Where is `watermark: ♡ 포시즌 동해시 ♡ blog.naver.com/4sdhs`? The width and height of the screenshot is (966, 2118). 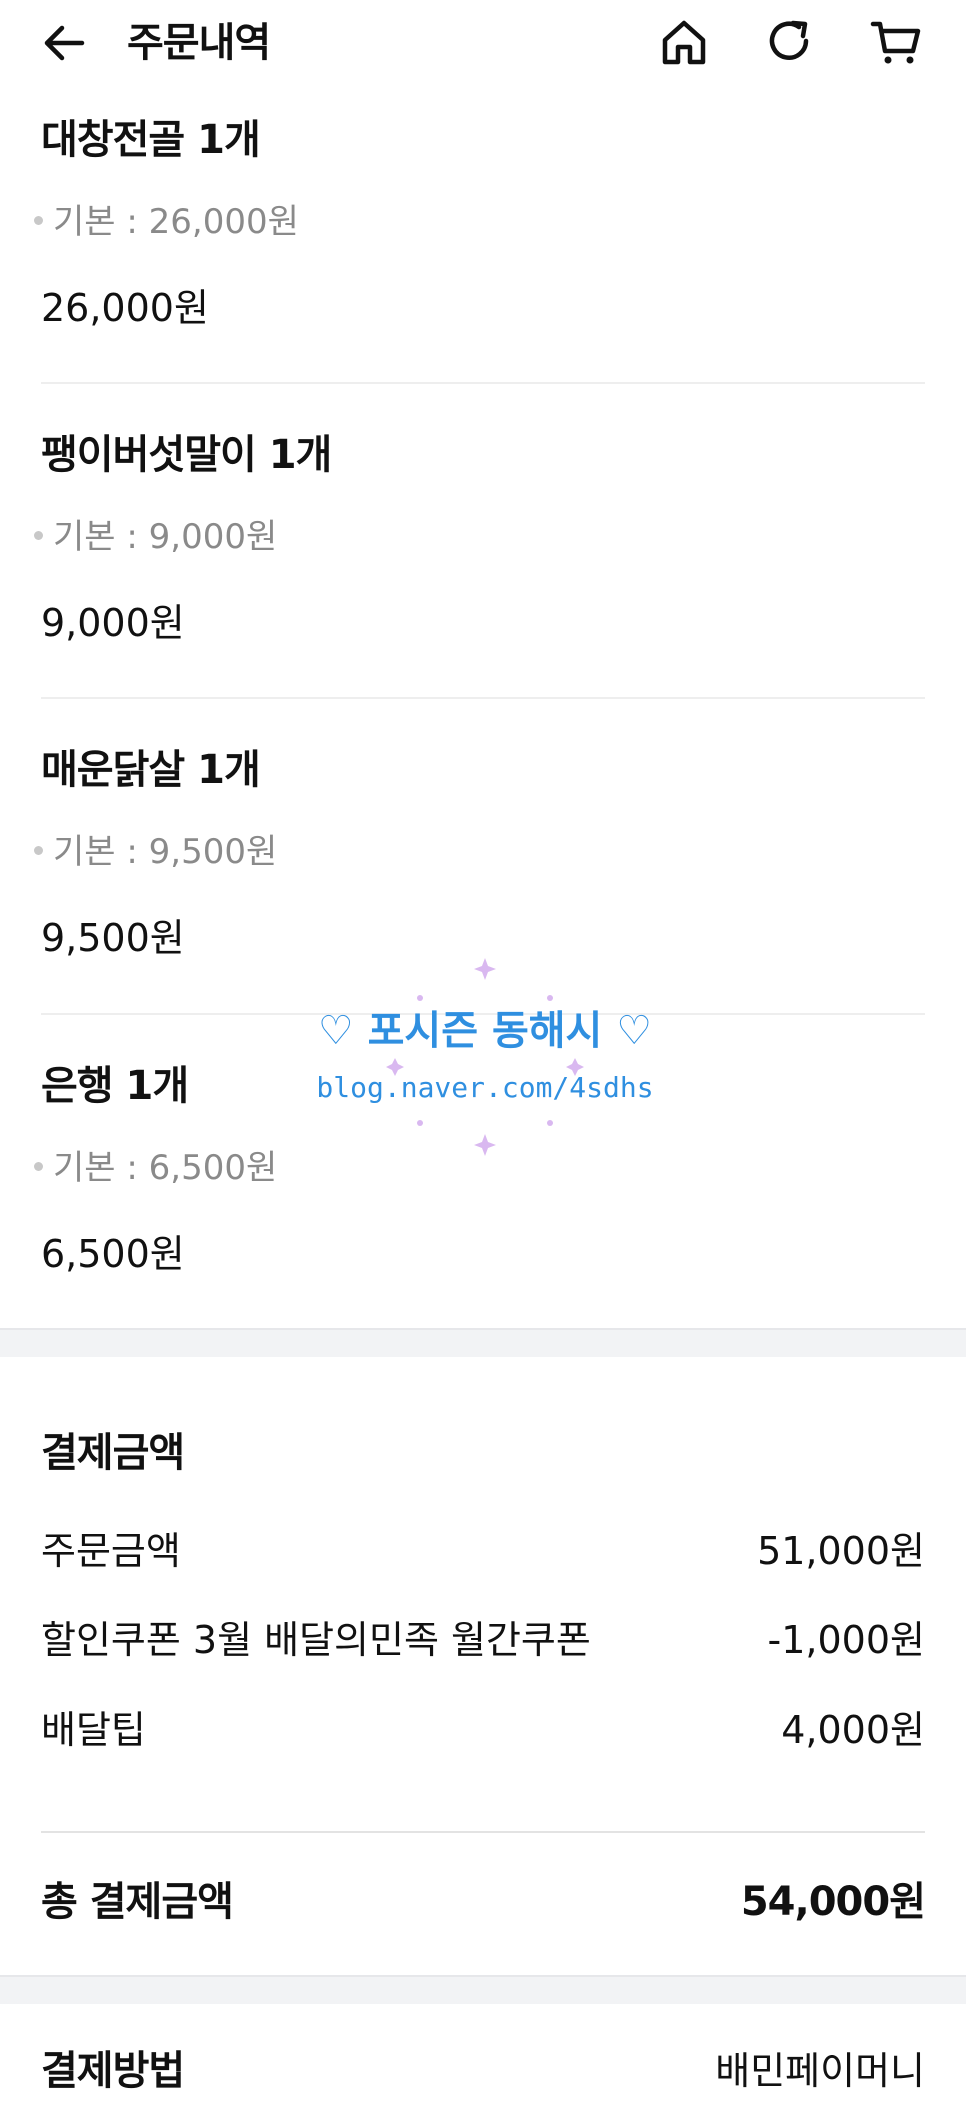 watermark: ♡ 포시즌 동해시 ♡ blog.naver.com/4sdhs is located at coordinates (485, 1058).